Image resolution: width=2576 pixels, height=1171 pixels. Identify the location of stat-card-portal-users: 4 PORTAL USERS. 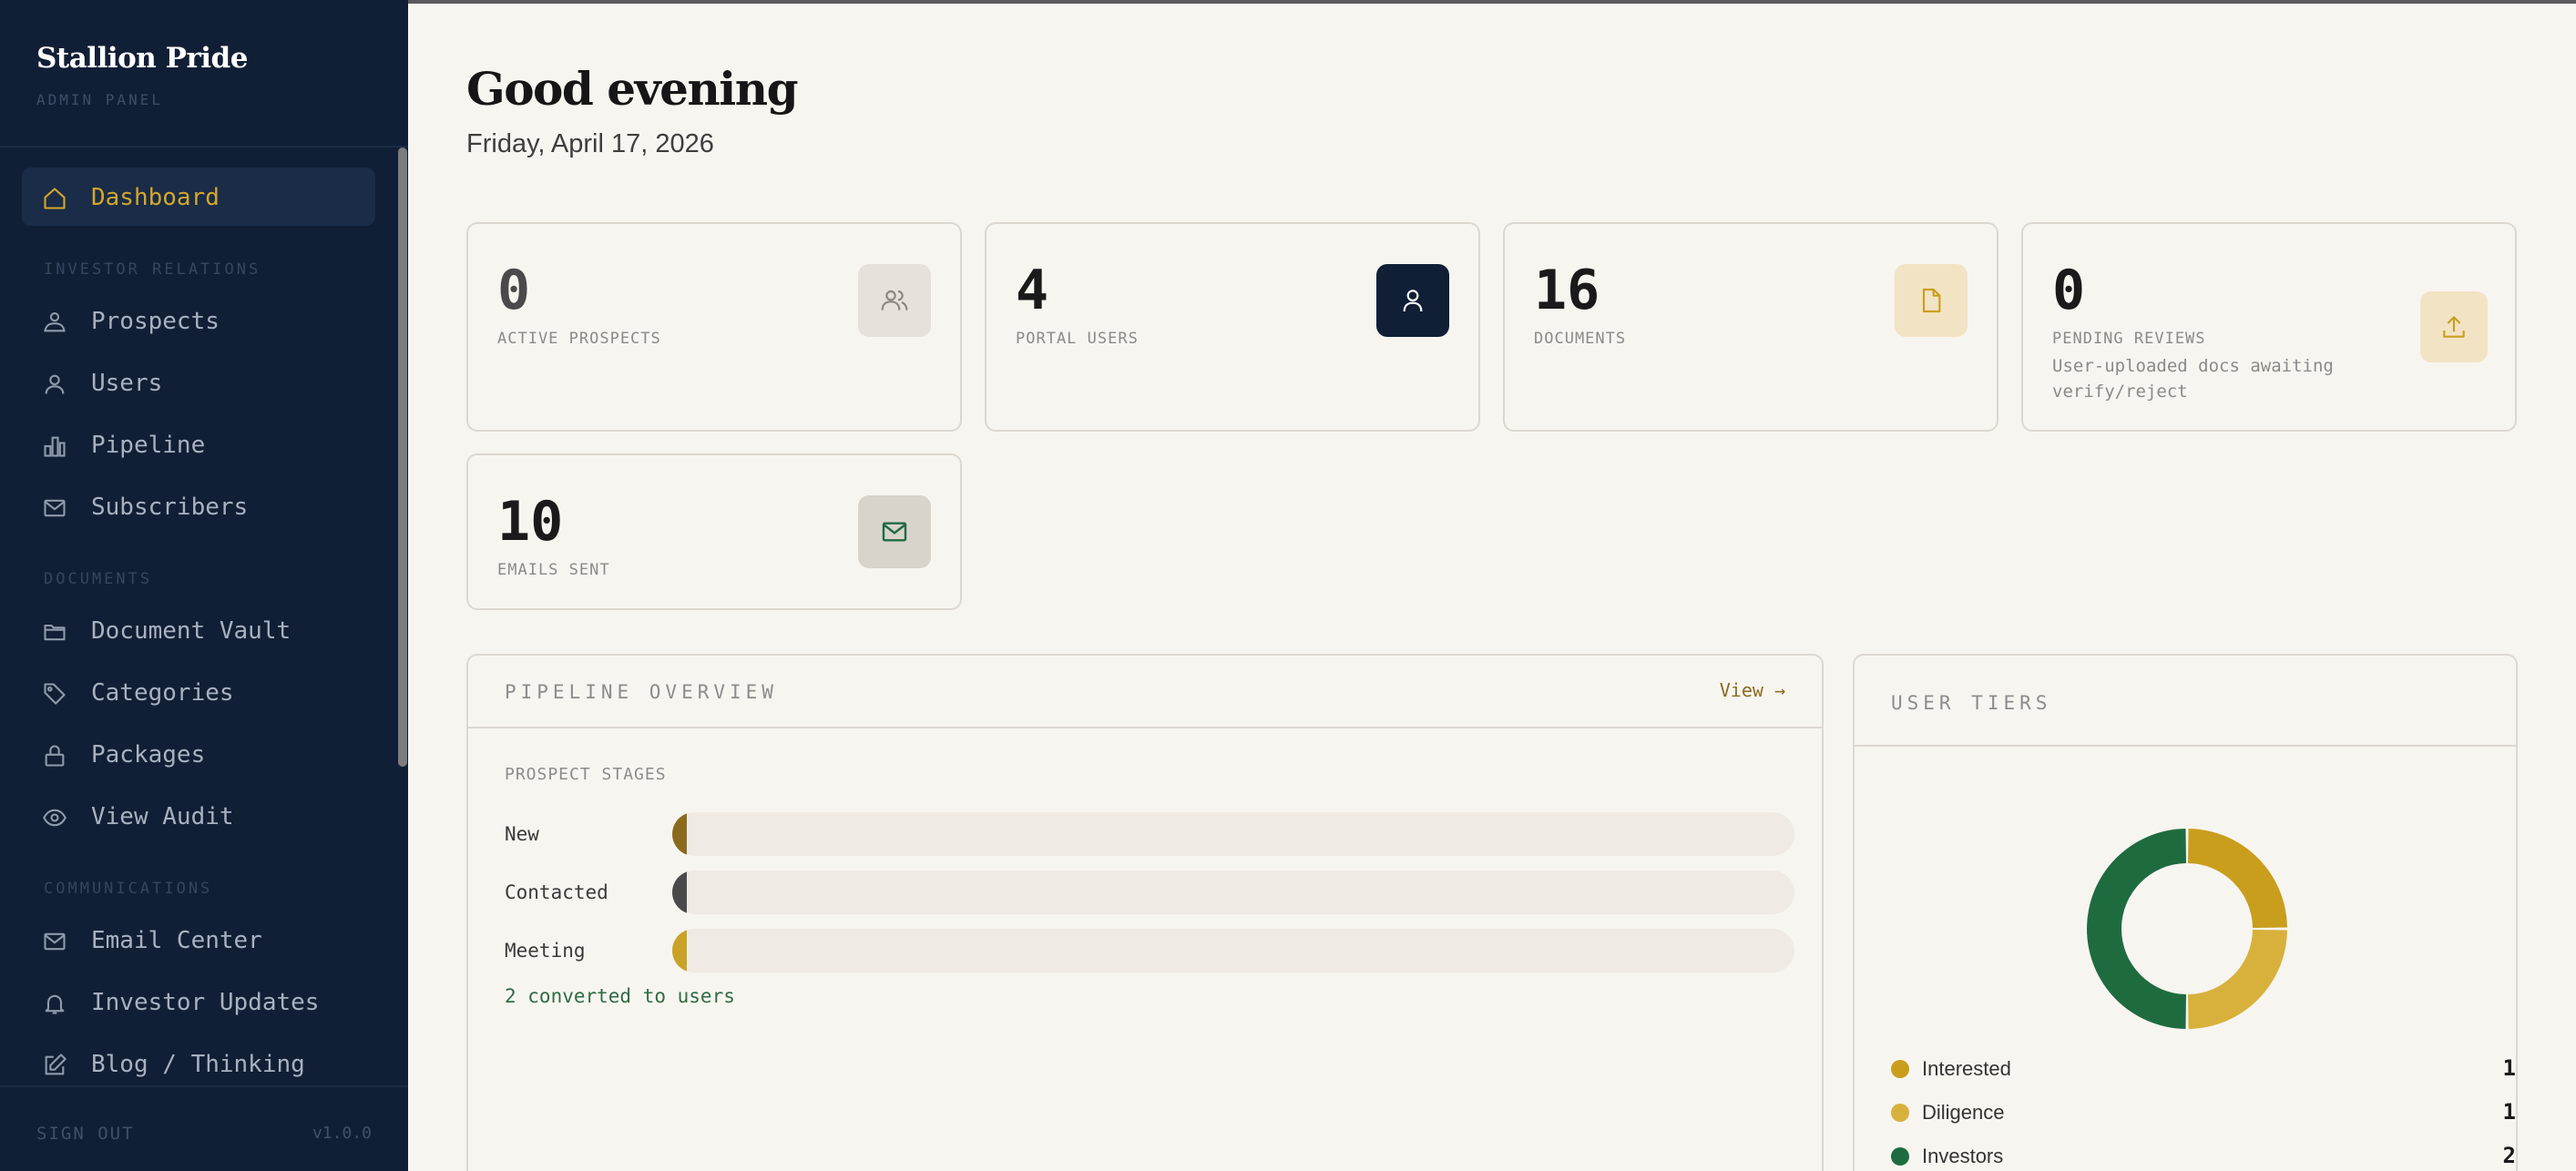
(1232, 327).